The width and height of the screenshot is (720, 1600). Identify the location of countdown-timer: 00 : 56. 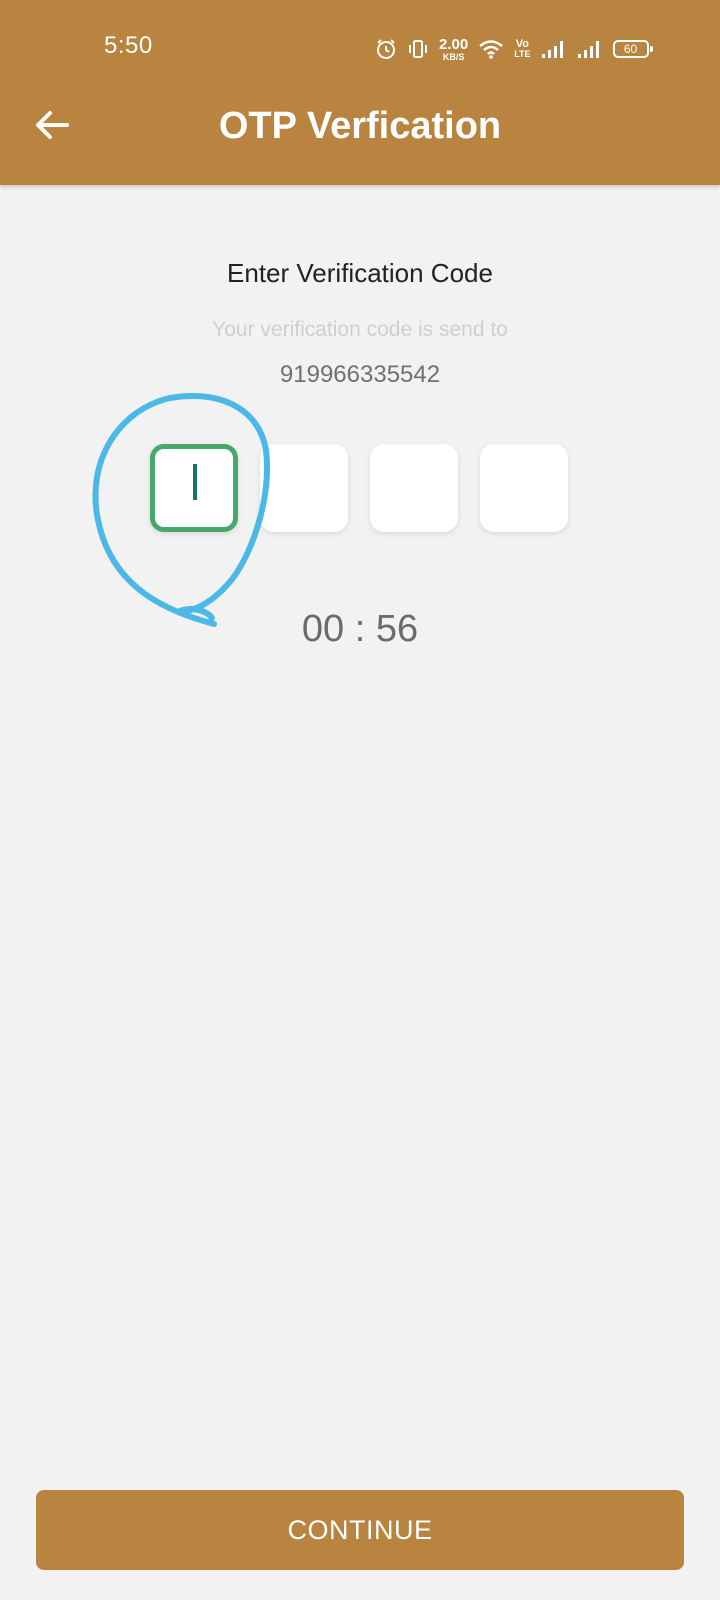
(360, 629).